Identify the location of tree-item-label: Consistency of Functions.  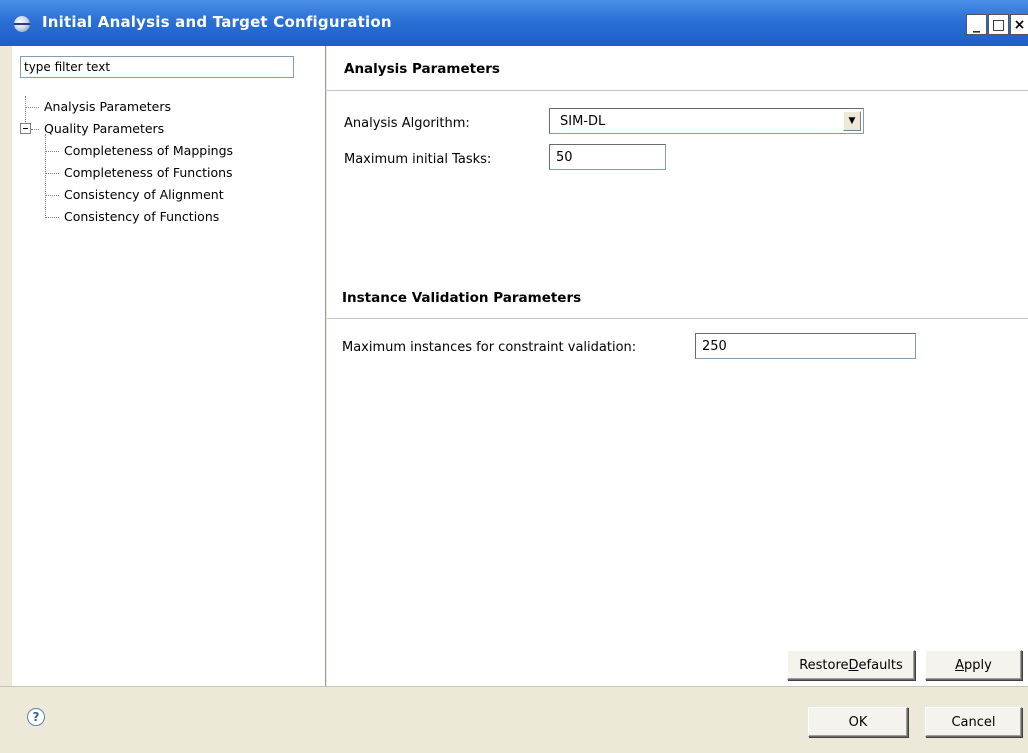
(142, 216).